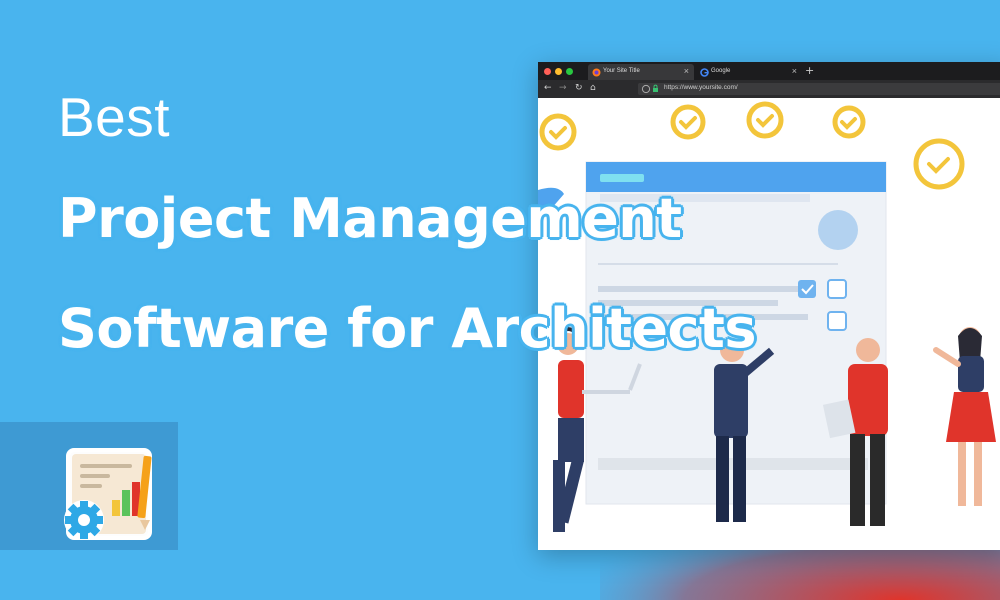  I want to click on lock-icon, so click(649, 89).